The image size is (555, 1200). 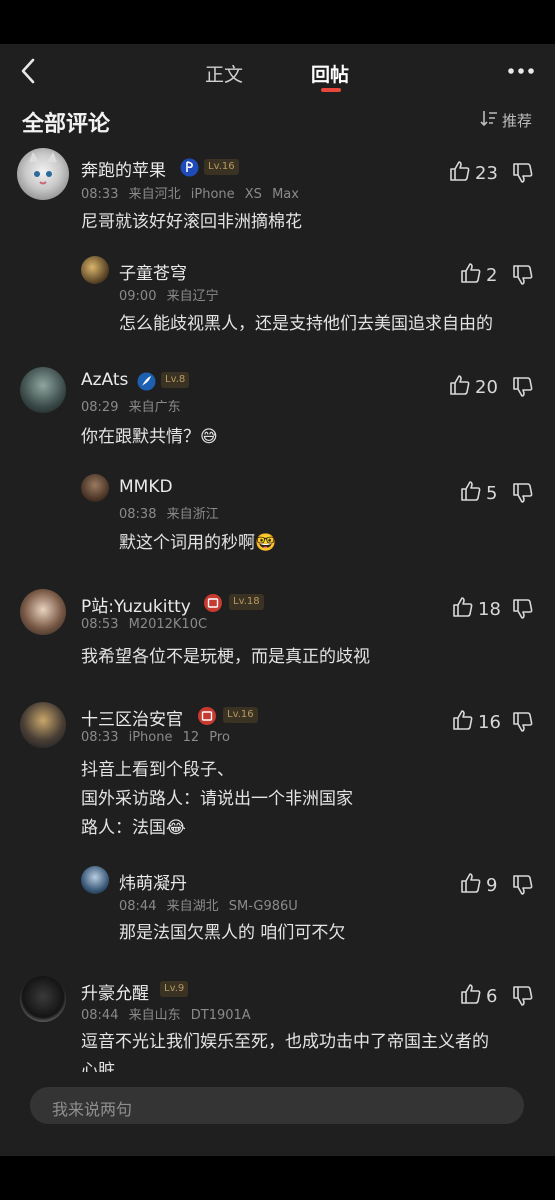 I want to click on back-icon, so click(x=29, y=71).